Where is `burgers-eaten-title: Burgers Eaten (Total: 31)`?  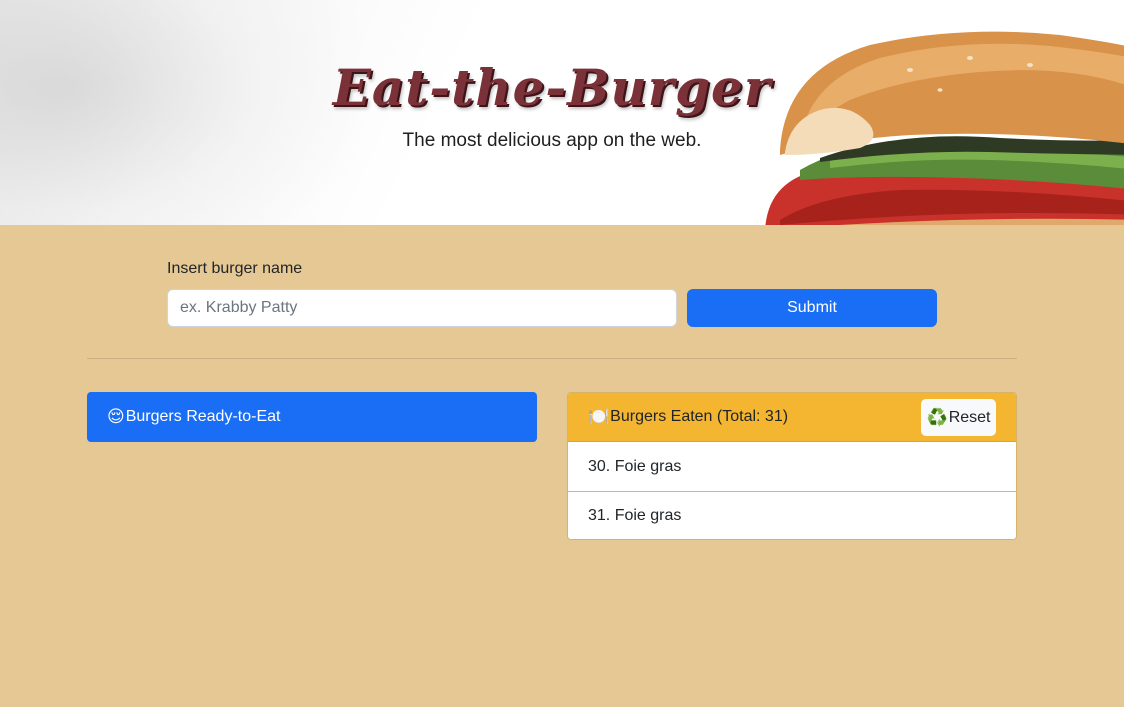
burgers-eaten-title: Burgers Eaten (Total: 31) is located at coordinates (699, 416).